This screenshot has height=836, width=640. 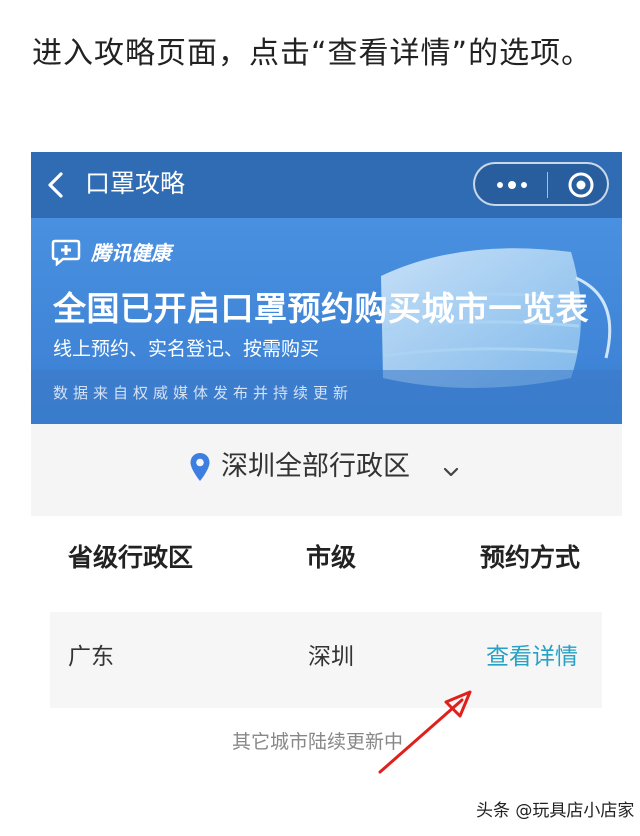 I want to click on watermark: 头条 @玩具店小店家, so click(x=555, y=811).